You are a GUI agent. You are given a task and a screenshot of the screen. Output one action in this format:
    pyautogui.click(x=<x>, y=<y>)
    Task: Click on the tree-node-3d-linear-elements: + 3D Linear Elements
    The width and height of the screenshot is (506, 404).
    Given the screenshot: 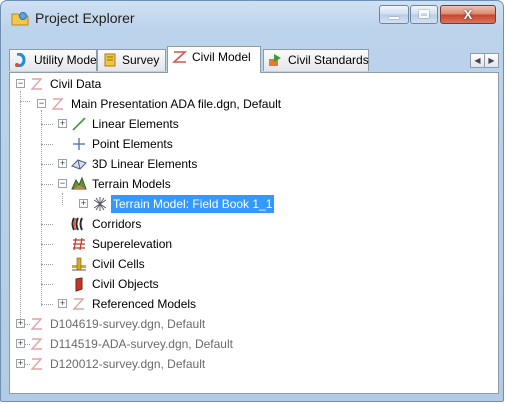 What is the action you would take?
    pyautogui.click(x=160, y=164)
    